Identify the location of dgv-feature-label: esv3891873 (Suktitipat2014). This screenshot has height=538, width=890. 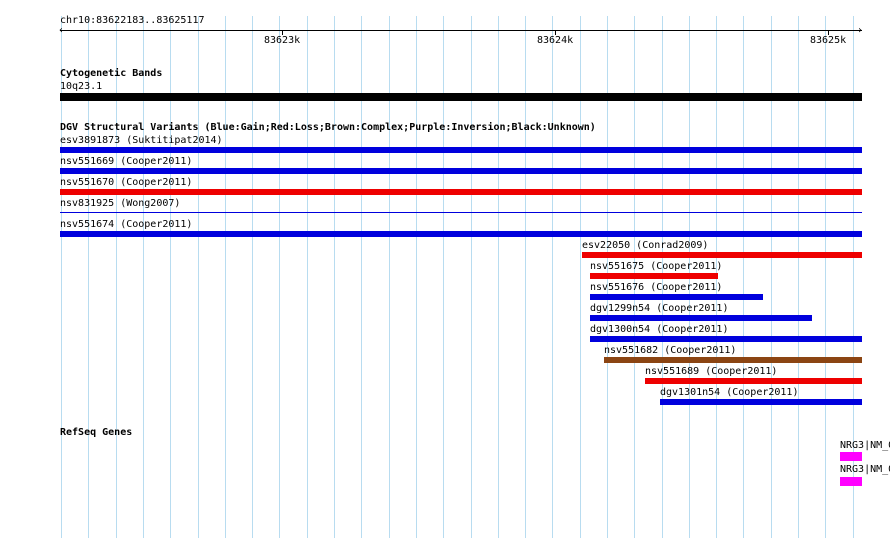
(141, 140).